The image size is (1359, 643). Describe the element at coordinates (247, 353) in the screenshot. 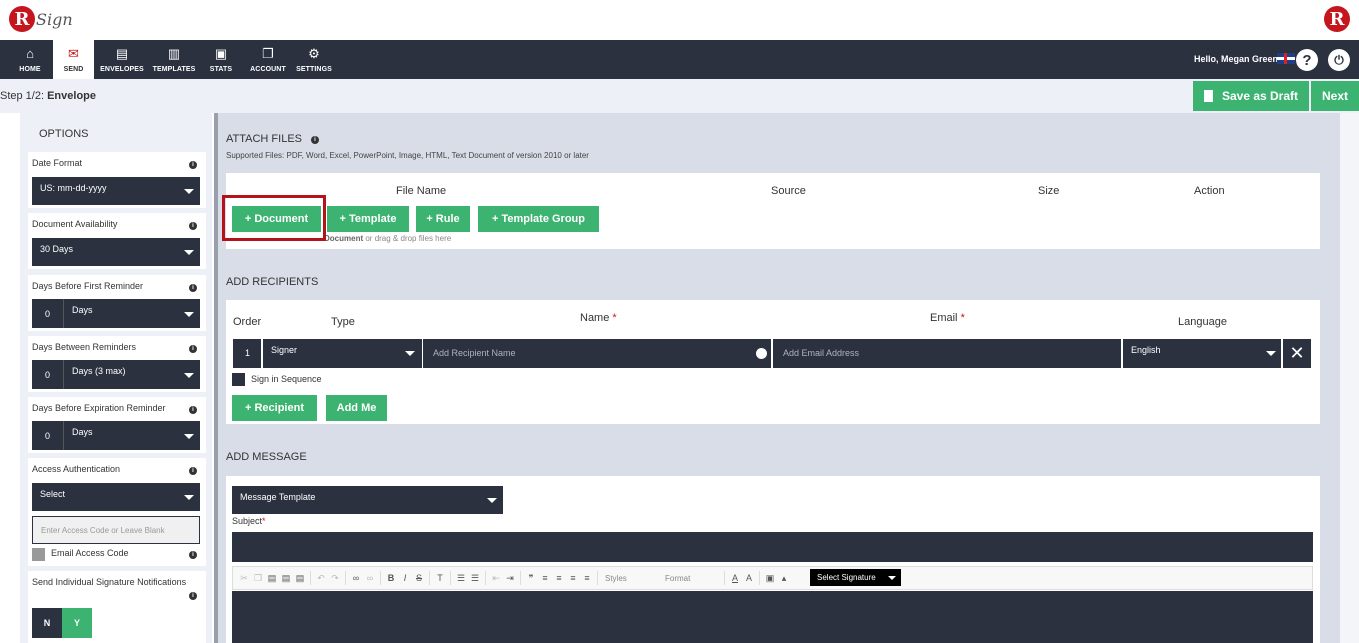

I see `recipient-order: 1` at that location.